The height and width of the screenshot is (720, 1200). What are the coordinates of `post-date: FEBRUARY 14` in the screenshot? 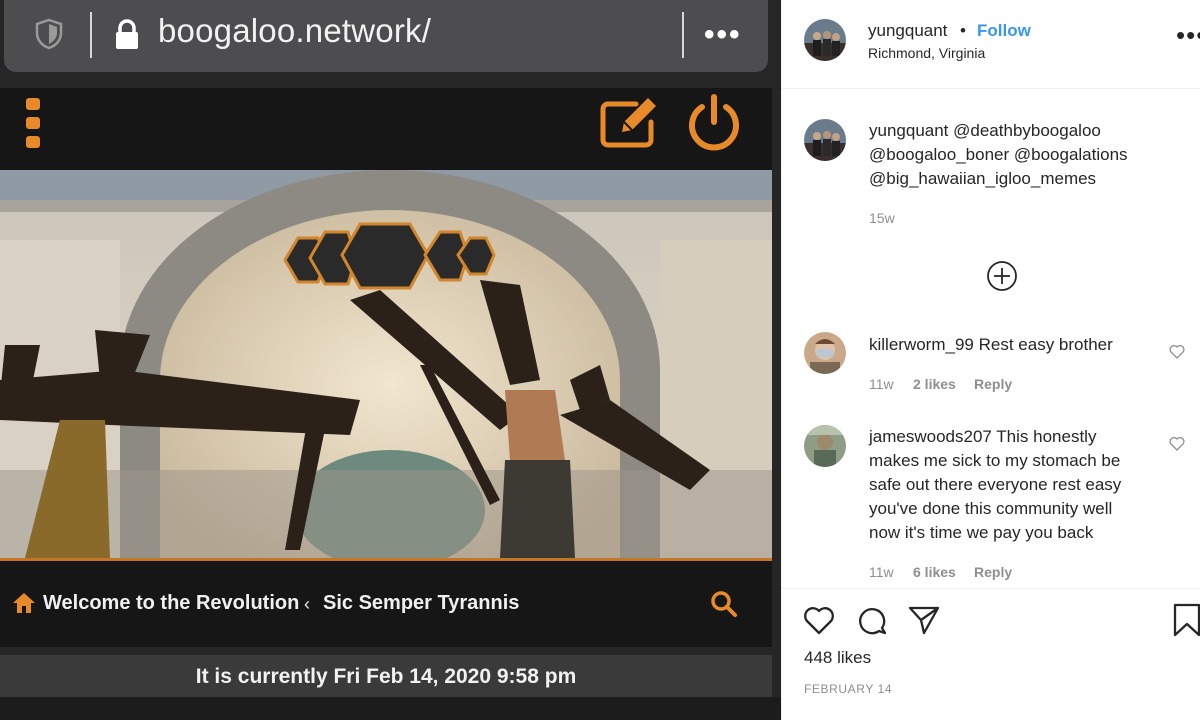 It's located at (848, 689).